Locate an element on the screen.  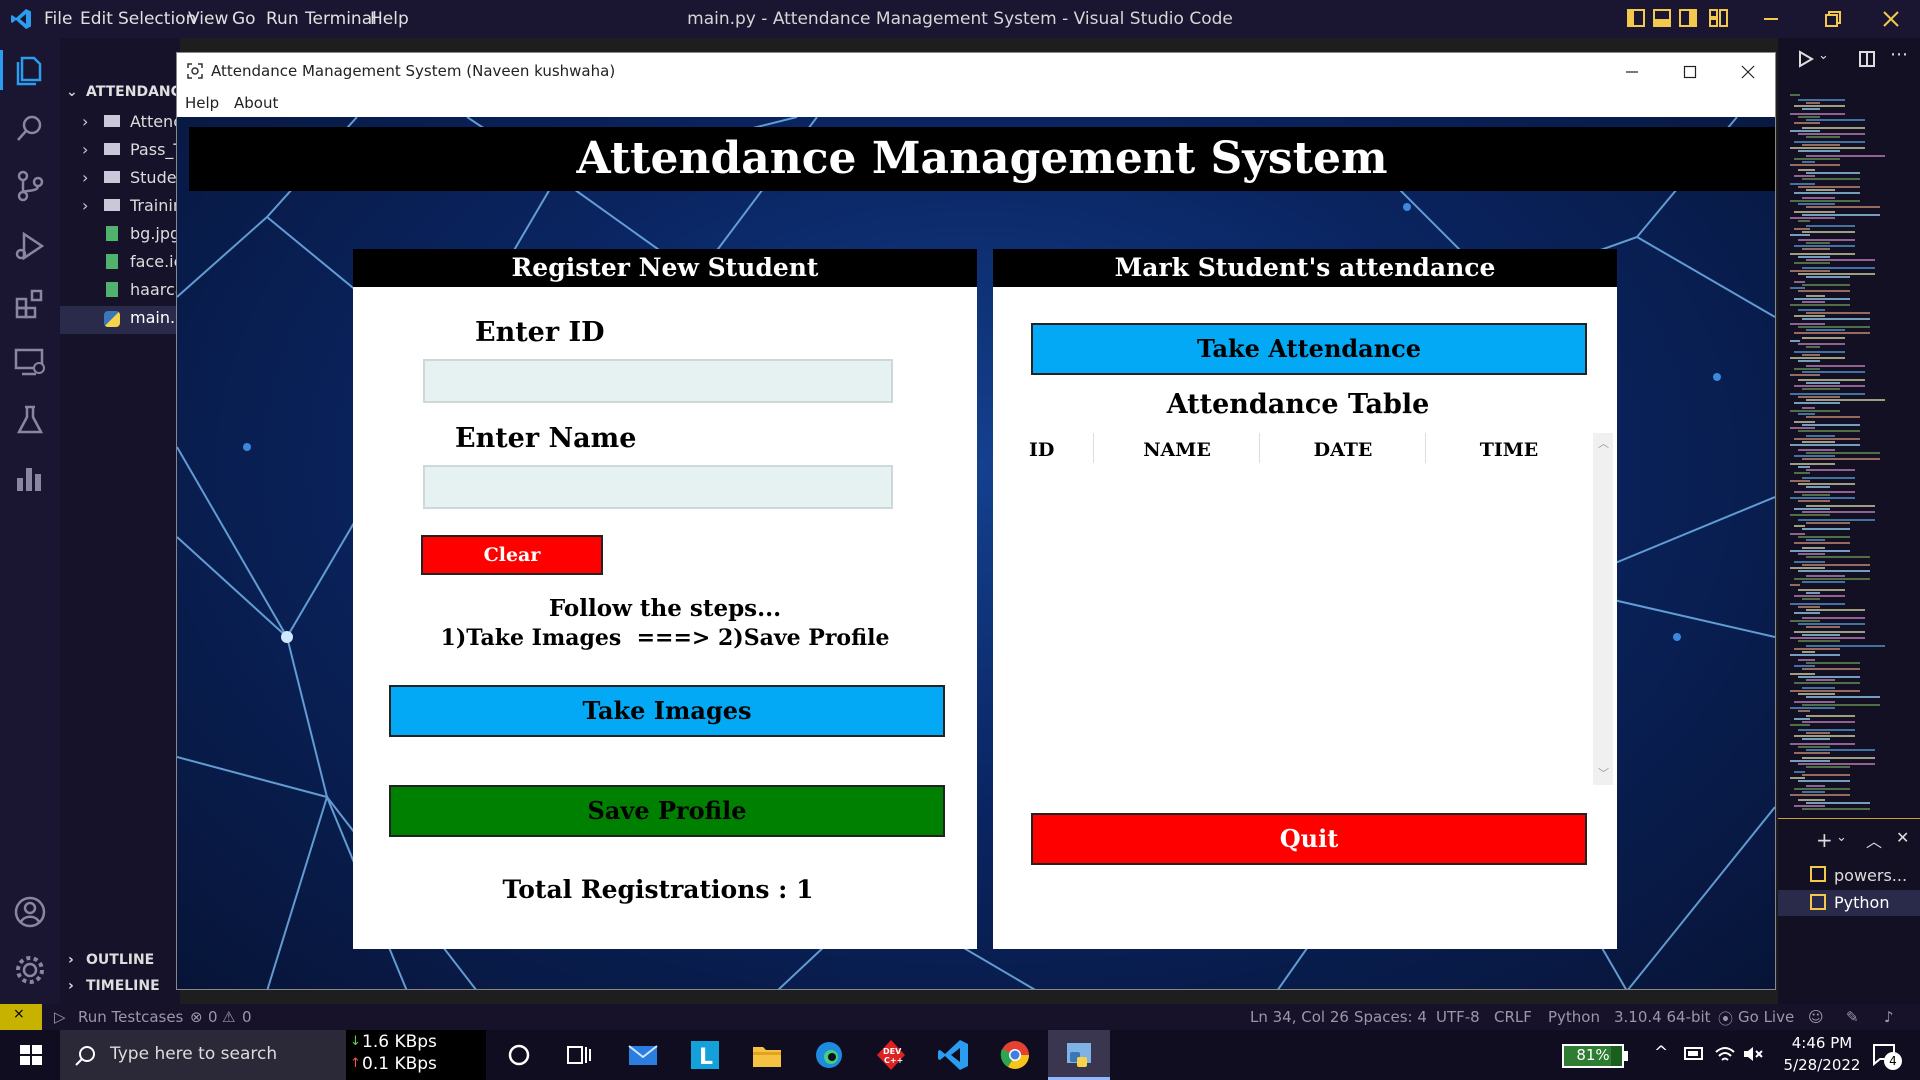
clock-date: 5/28/2022 is located at coordinates (1822, 1065).